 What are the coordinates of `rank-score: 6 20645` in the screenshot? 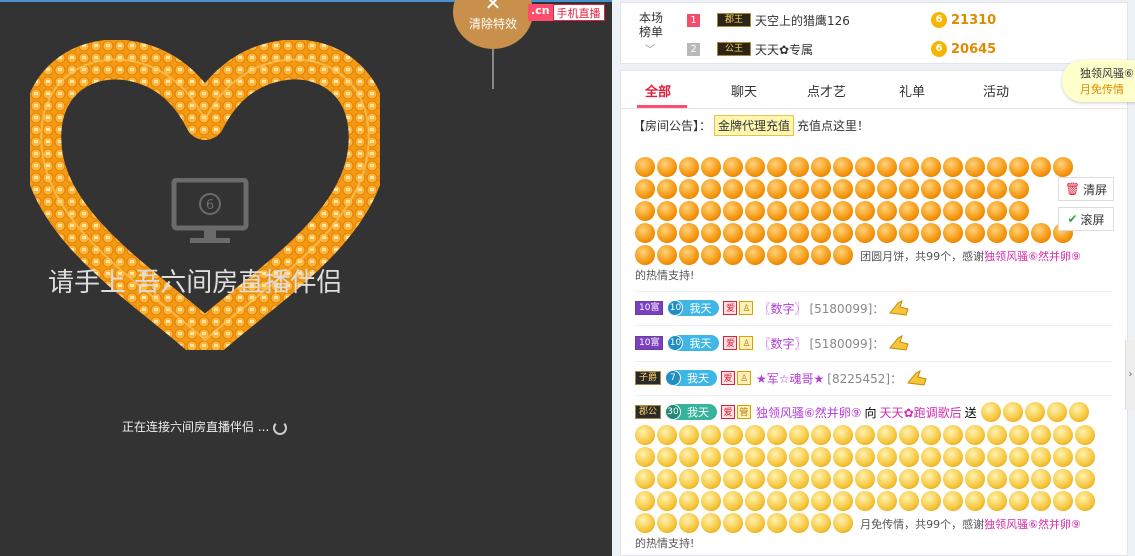 It's located at (963, 49).